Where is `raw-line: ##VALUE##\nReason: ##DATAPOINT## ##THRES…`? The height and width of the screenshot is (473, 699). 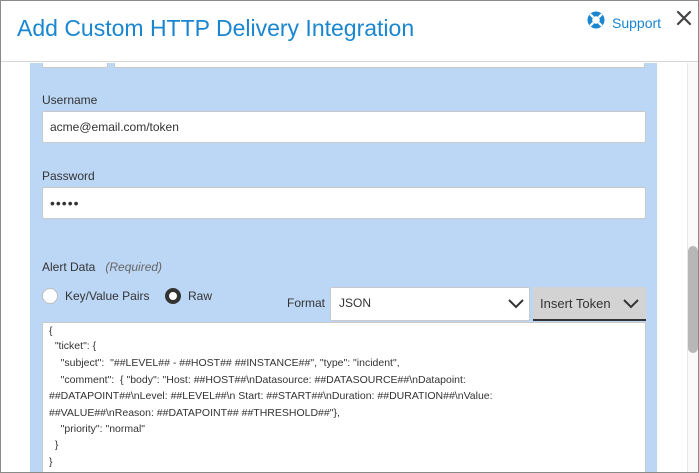
raw-line: ##VALUE##\nReason: ##DATAPOINT## ##THRES… is located at coordinates (194, 413).